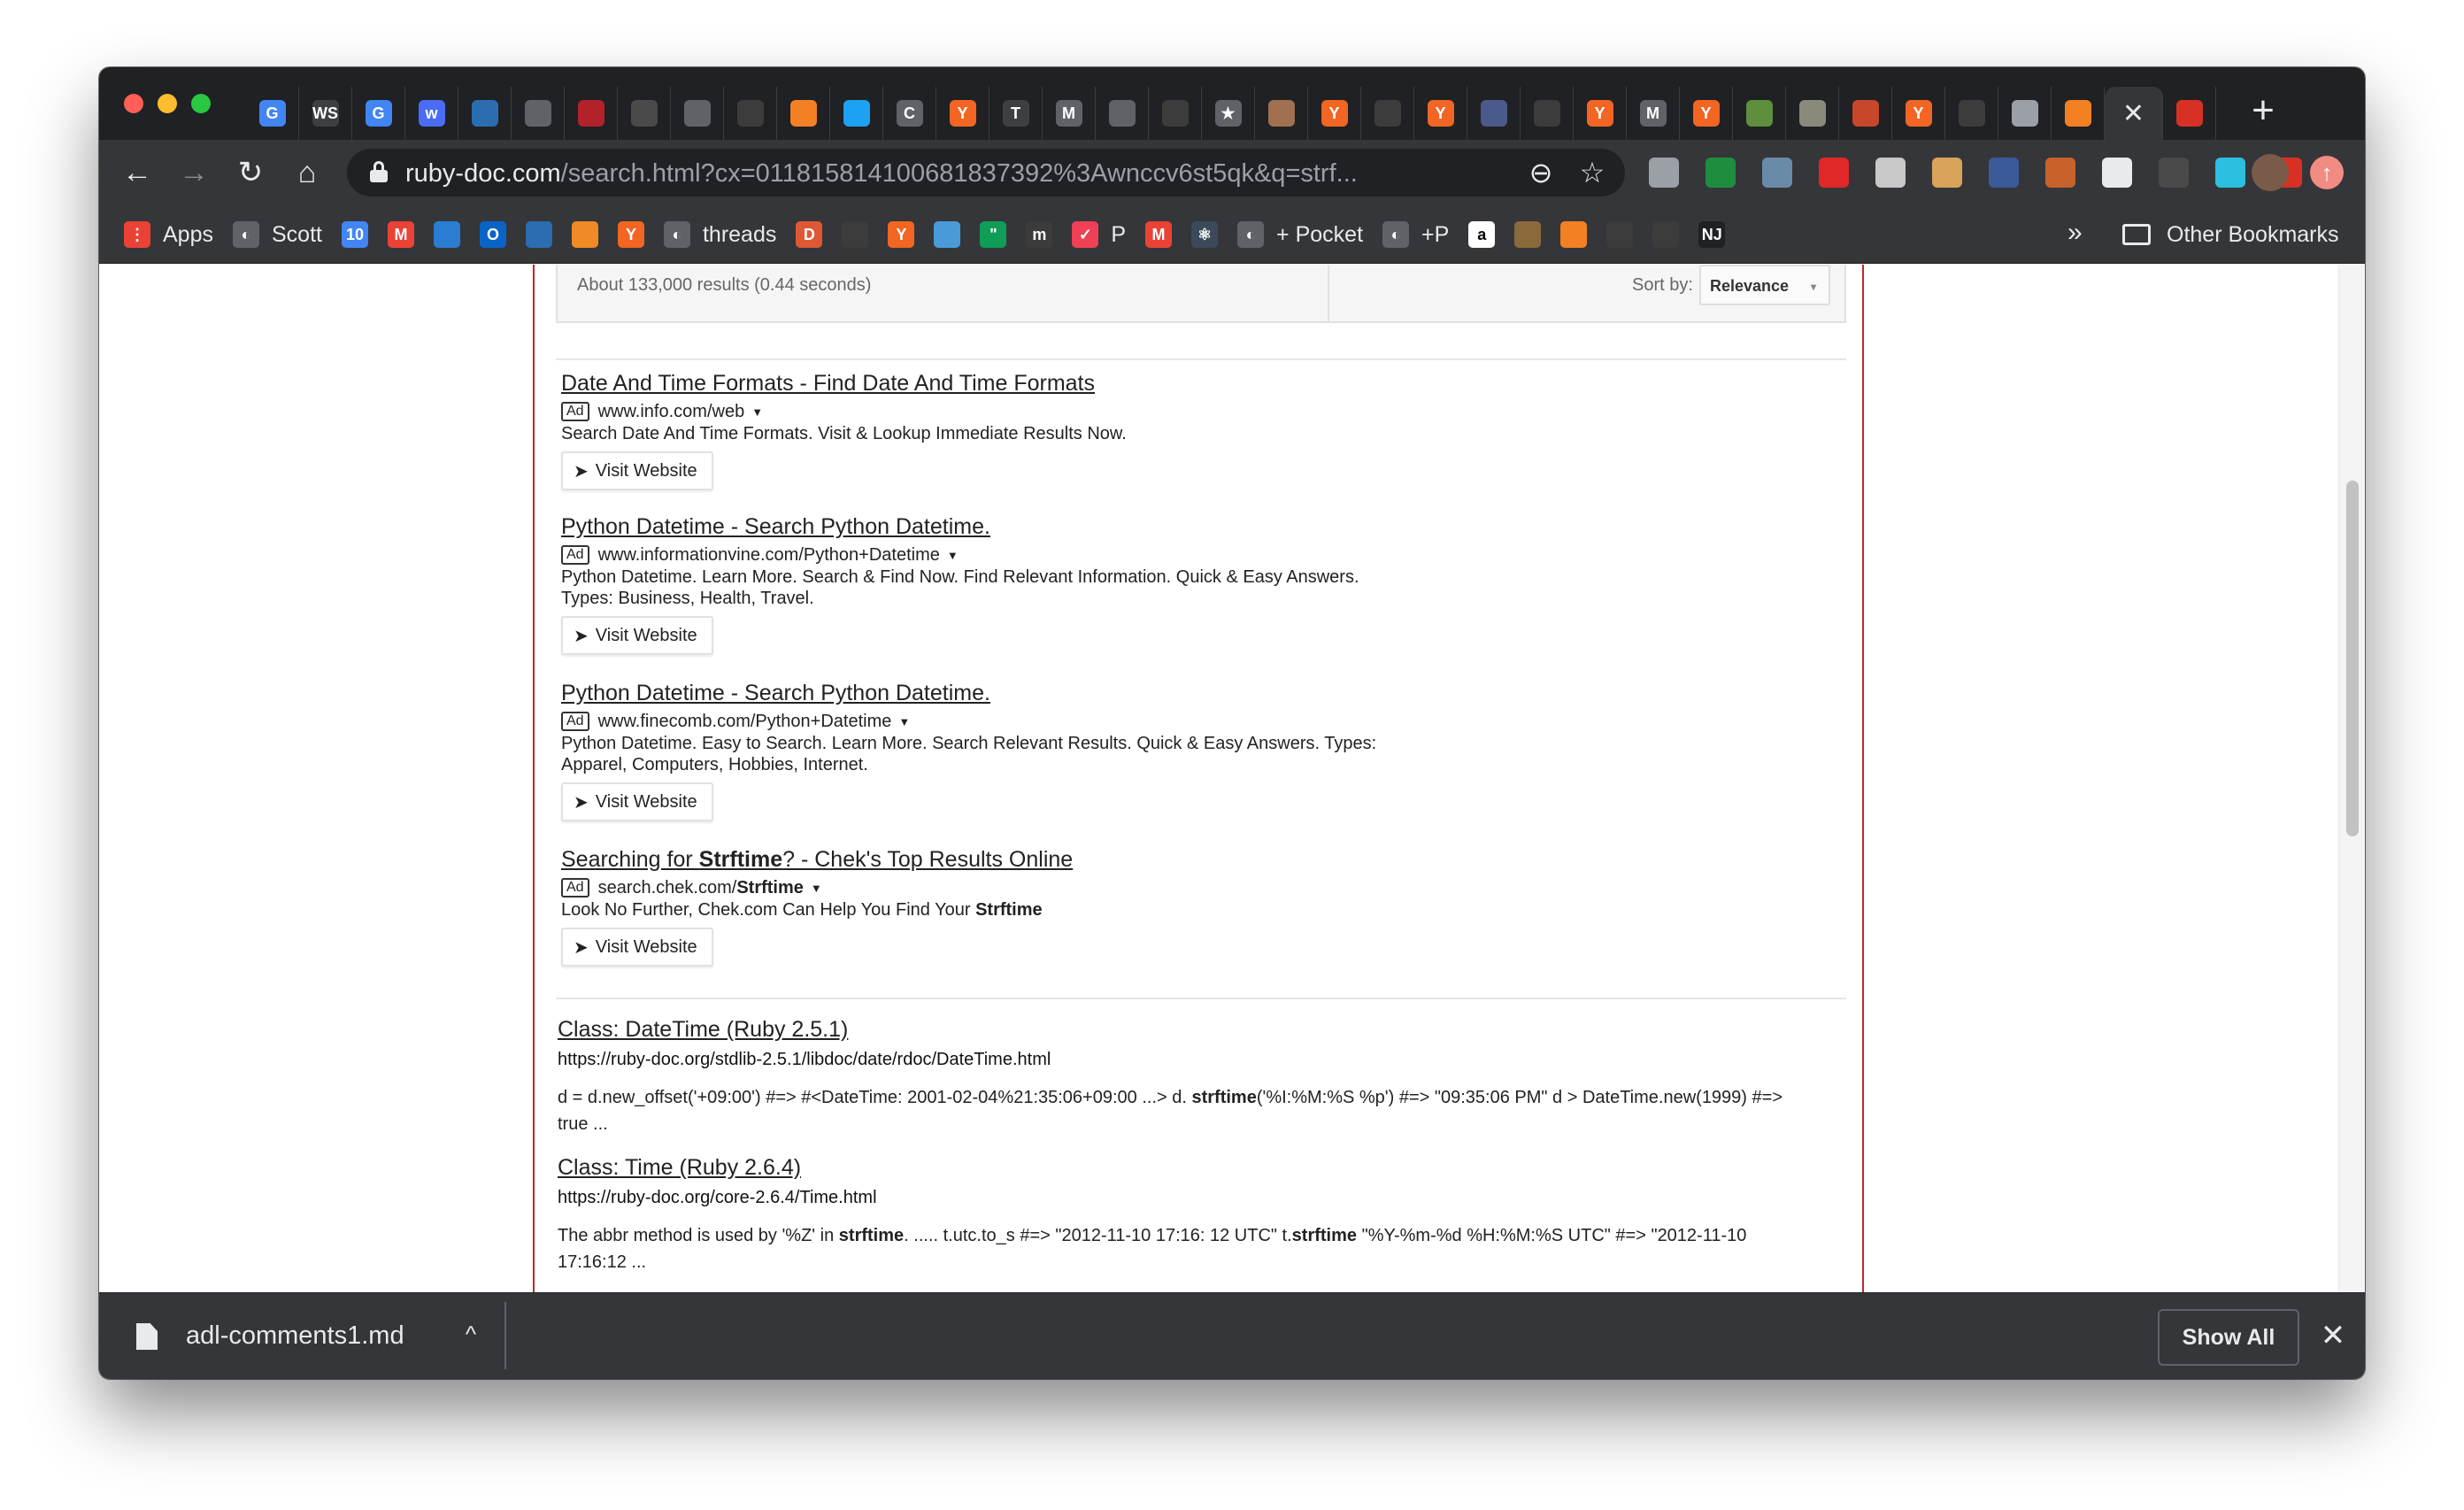 This screenshot has width=2464, height=1510. I want to click on bookmark-item: ", so click(994, 234).